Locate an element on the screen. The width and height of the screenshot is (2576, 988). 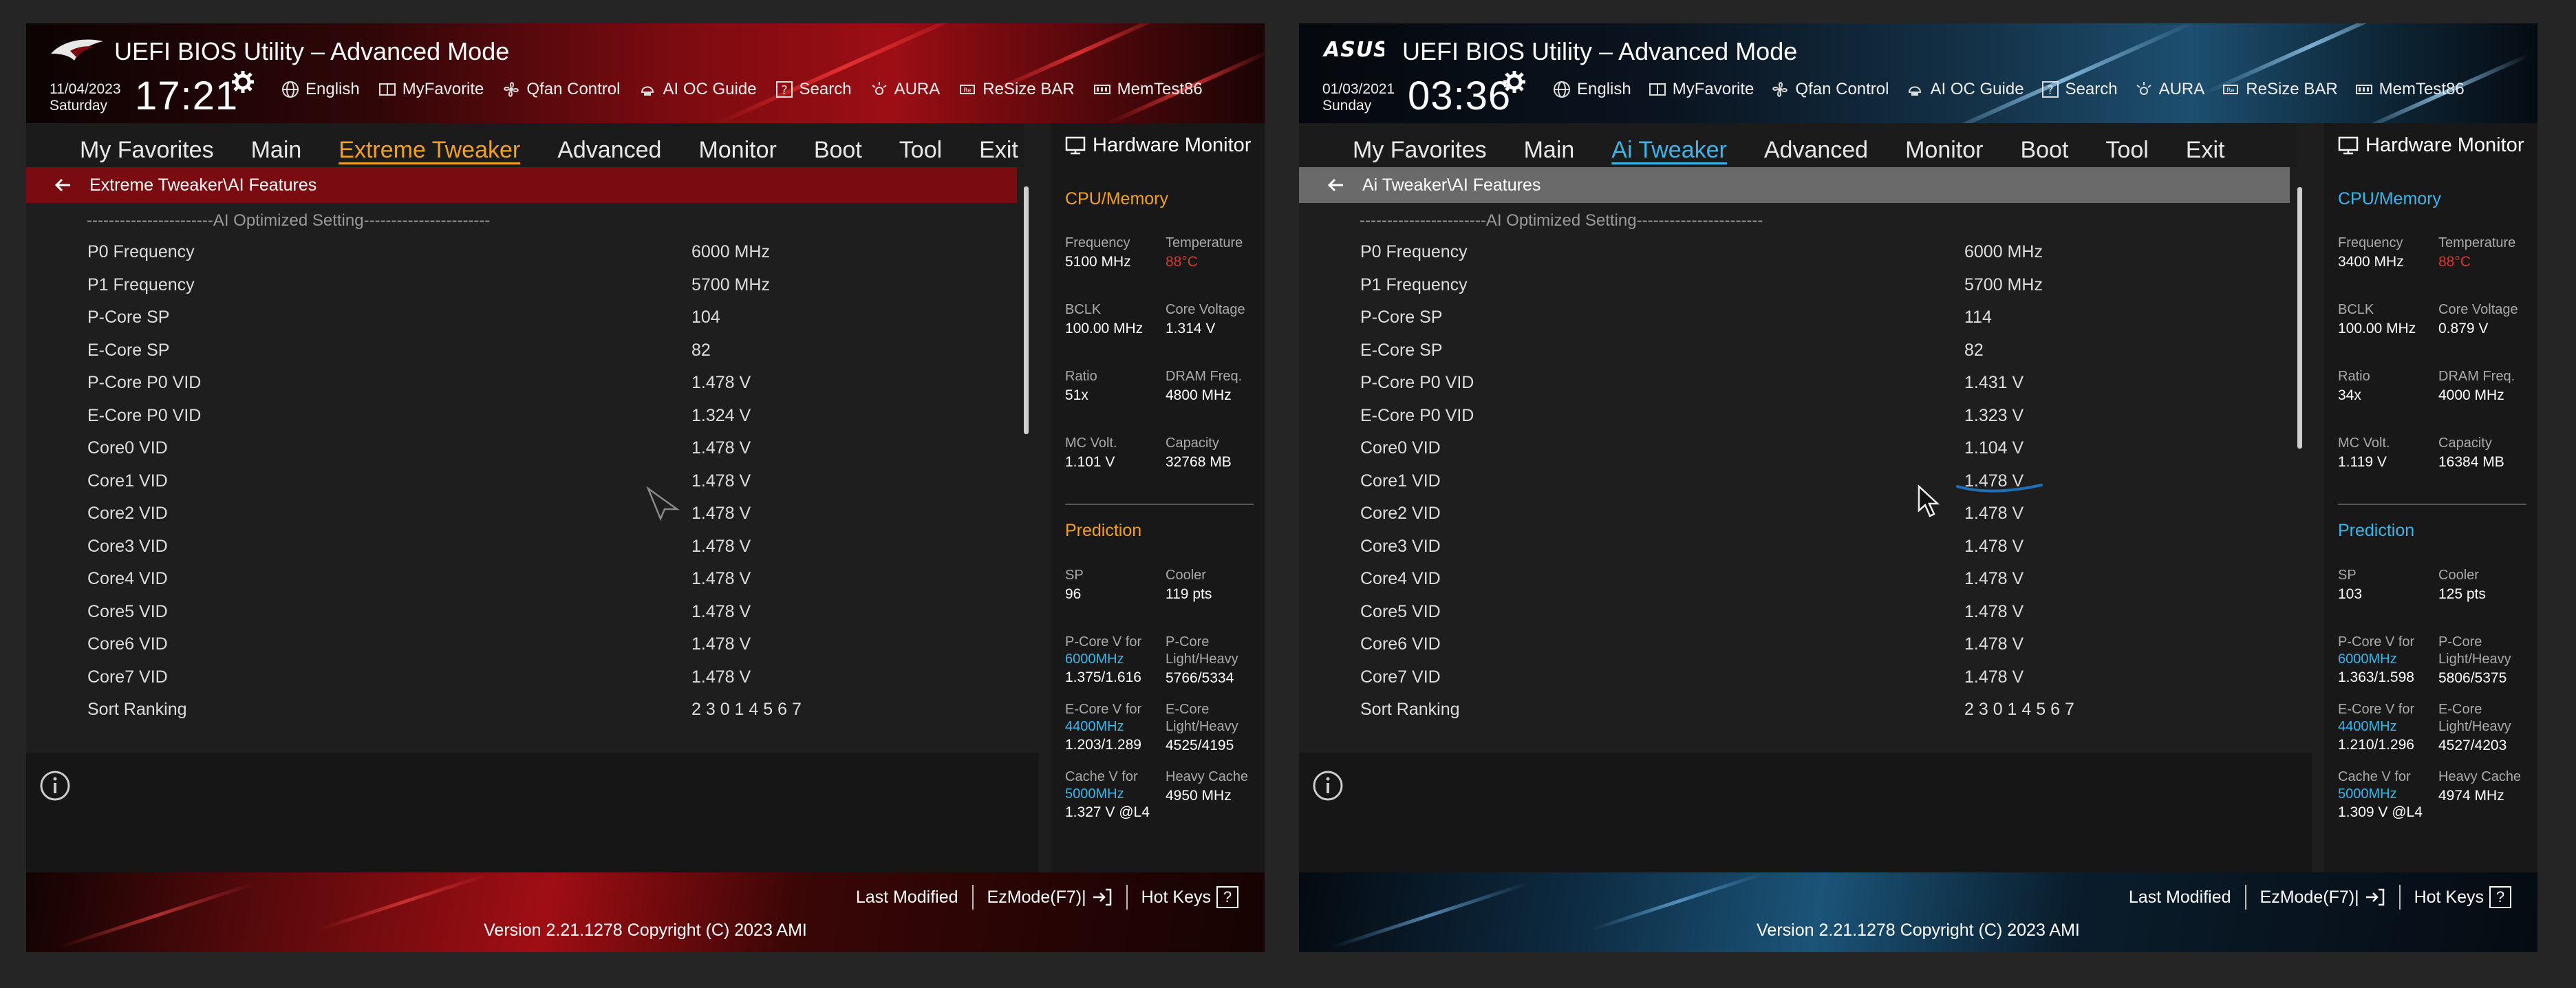
setting-row: Core0 VID 1.478 V is located at coordinates (521, 449).